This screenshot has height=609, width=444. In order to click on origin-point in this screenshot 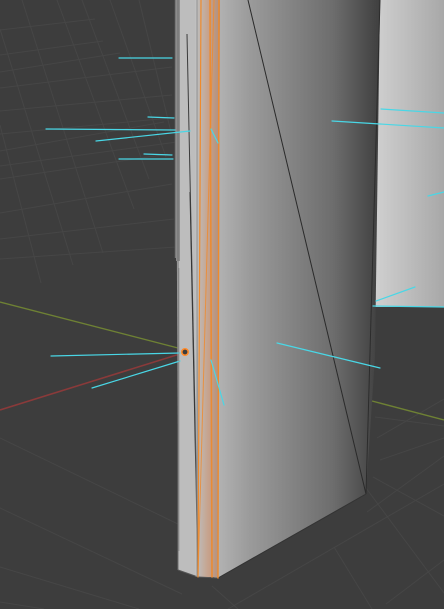, I will do `click(185, 351)`.